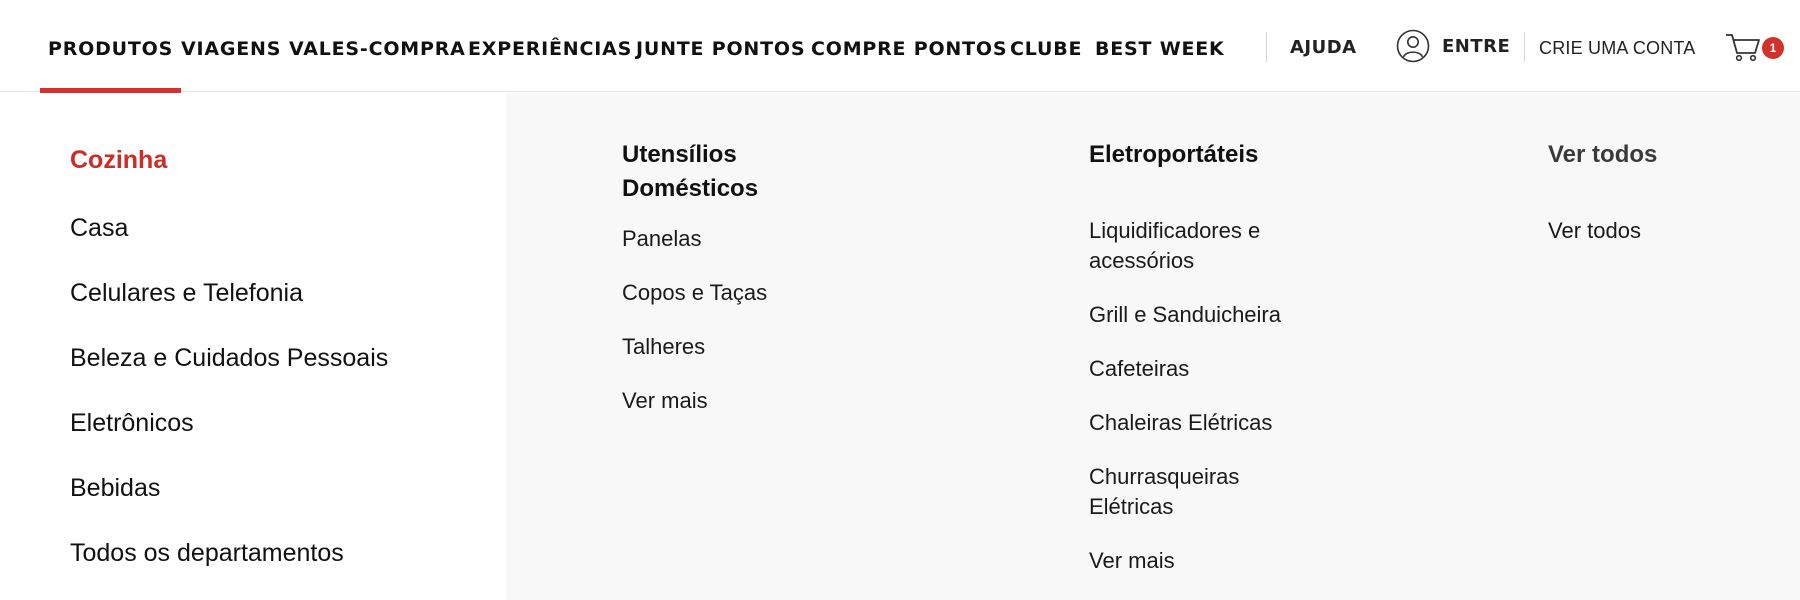 The image size is (1800, 600). Describe the element at coordinates (1413, 46) in the screenshot. I see `user-circle-icon` at that location.